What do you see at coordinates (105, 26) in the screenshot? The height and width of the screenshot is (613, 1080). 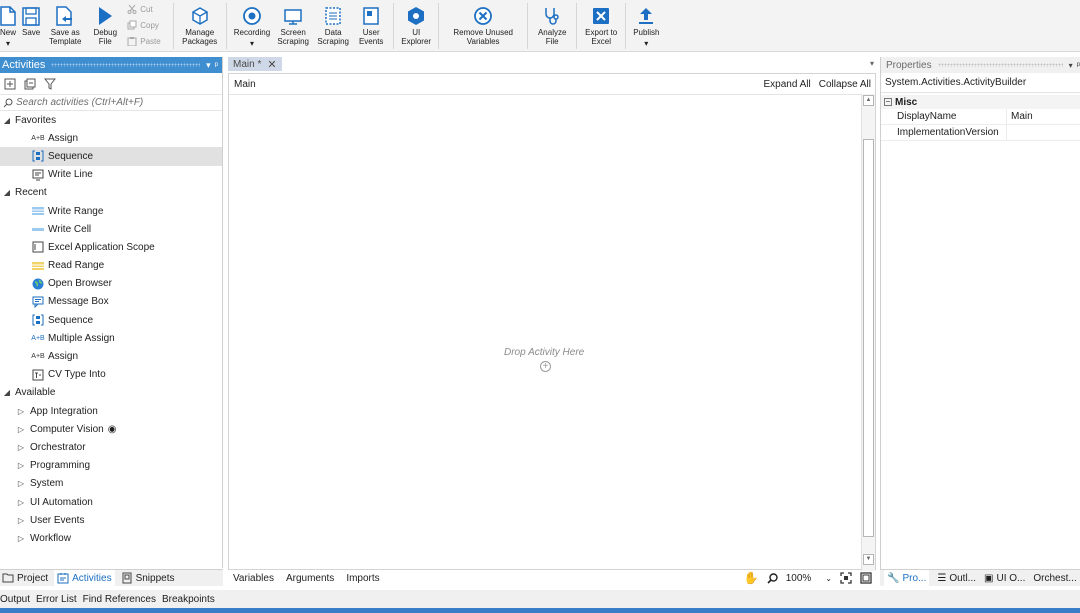 I see `debug-file-button: Debug File` at bounding box center [105, 26].